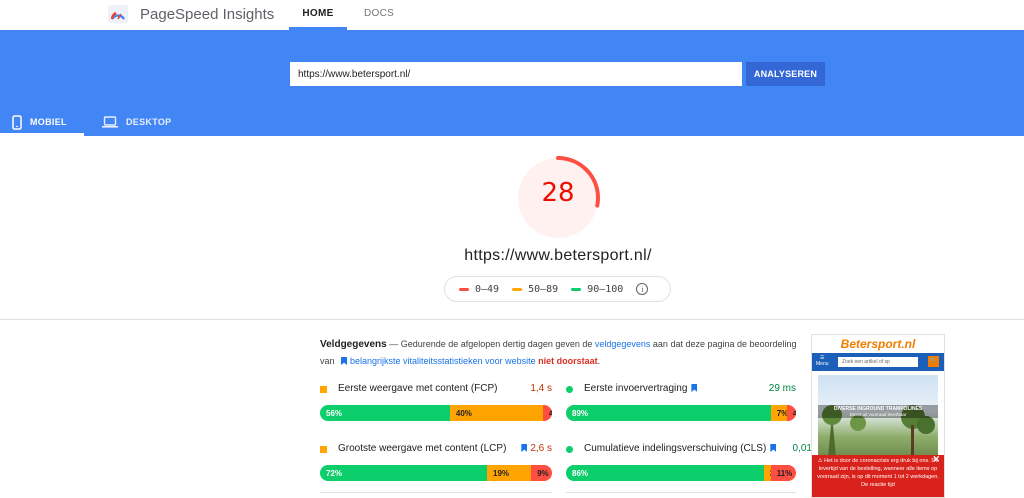 Image resolution: width=1024 pixels, height=498 pixels. I want to click on metric-name-text: Cumulatieve indelingsverschuiving (CLS), so click(675, 448).